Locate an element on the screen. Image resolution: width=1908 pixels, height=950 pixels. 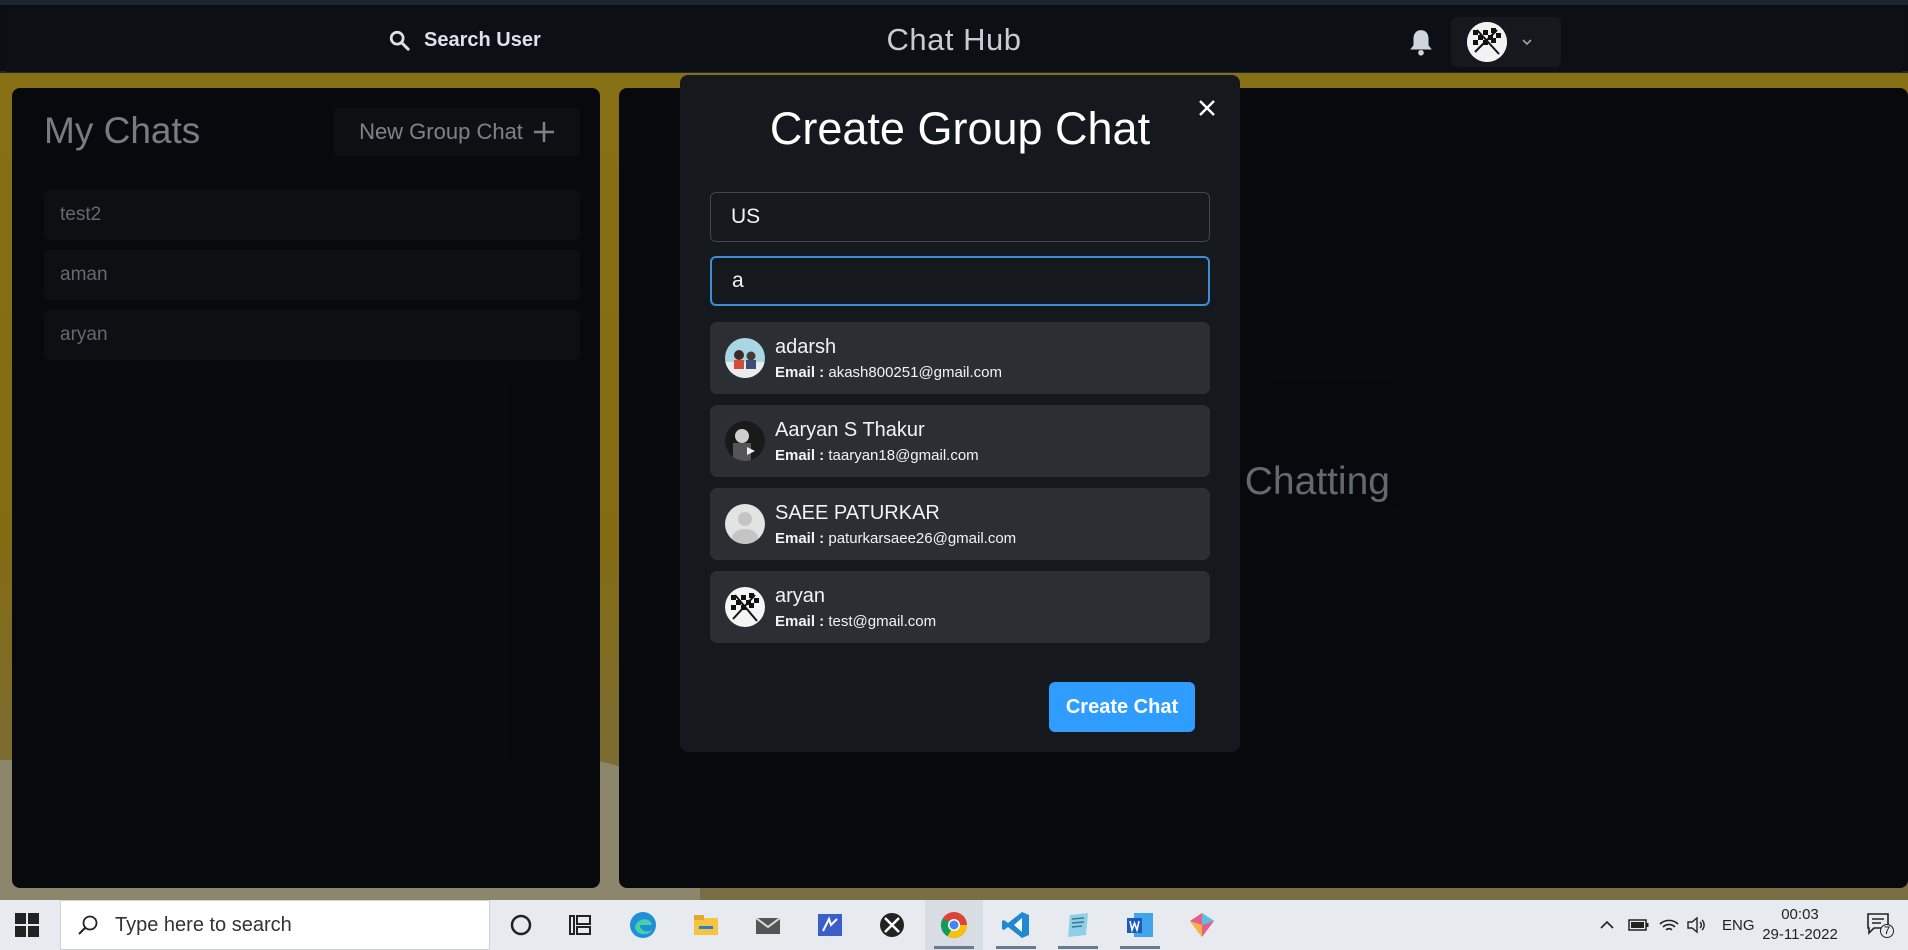
header-bar: Search User Chat Hub is located at coordinates (954, 40).